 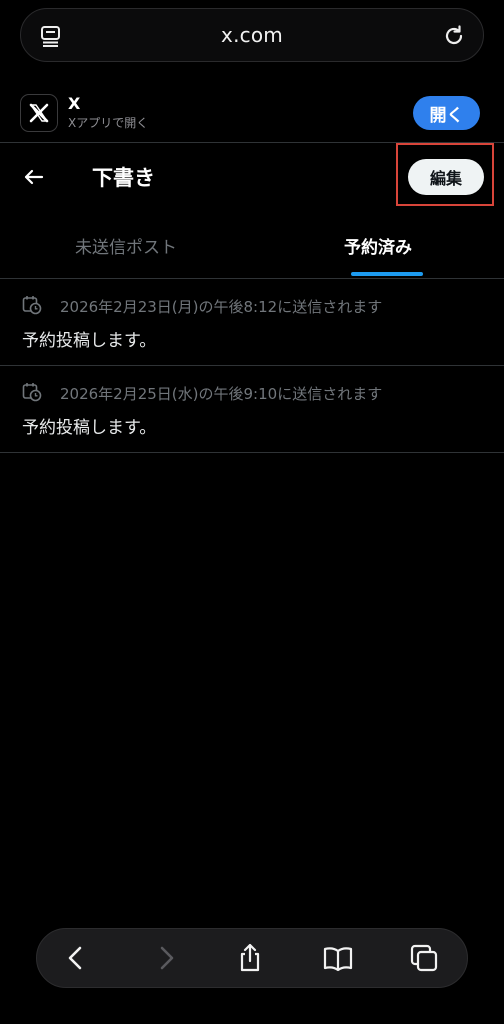 What do you see at coordinates (252, 115) in the screenshot?
I see `app-banner: X Xアプリで開く 開く` at bounding box center [252, 115].